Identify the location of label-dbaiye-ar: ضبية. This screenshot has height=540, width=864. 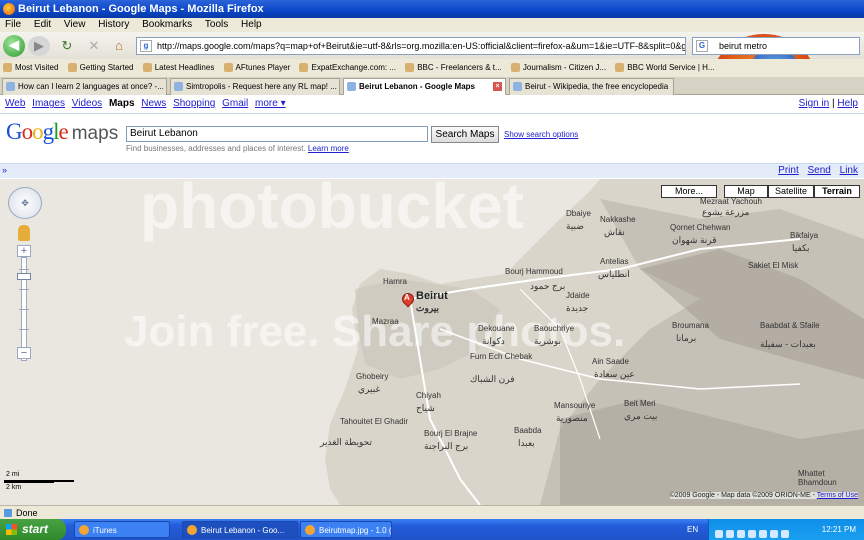
(575, 226).